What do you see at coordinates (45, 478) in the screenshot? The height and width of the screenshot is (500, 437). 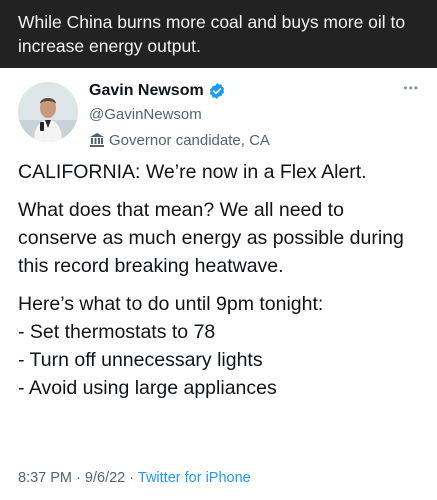 I see `tweet-time: 8:37 PM` at bounding box center [45, 478].